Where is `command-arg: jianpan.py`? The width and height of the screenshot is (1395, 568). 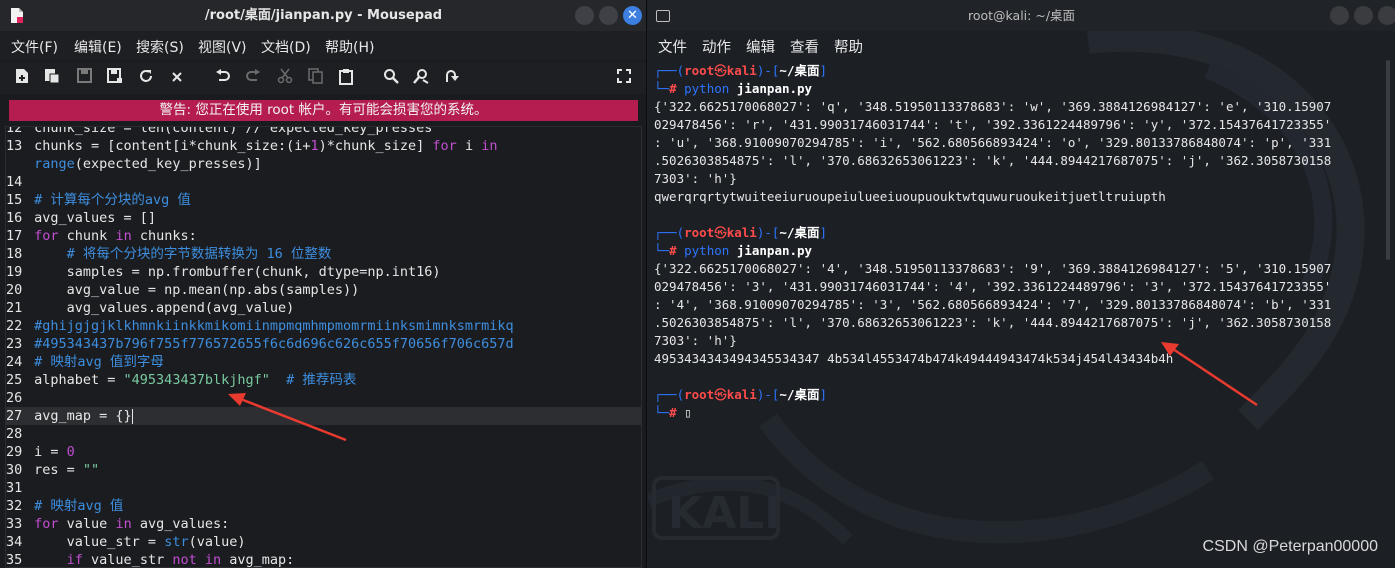
command-arg: jianpan.py is located at coordinates (774, 250).